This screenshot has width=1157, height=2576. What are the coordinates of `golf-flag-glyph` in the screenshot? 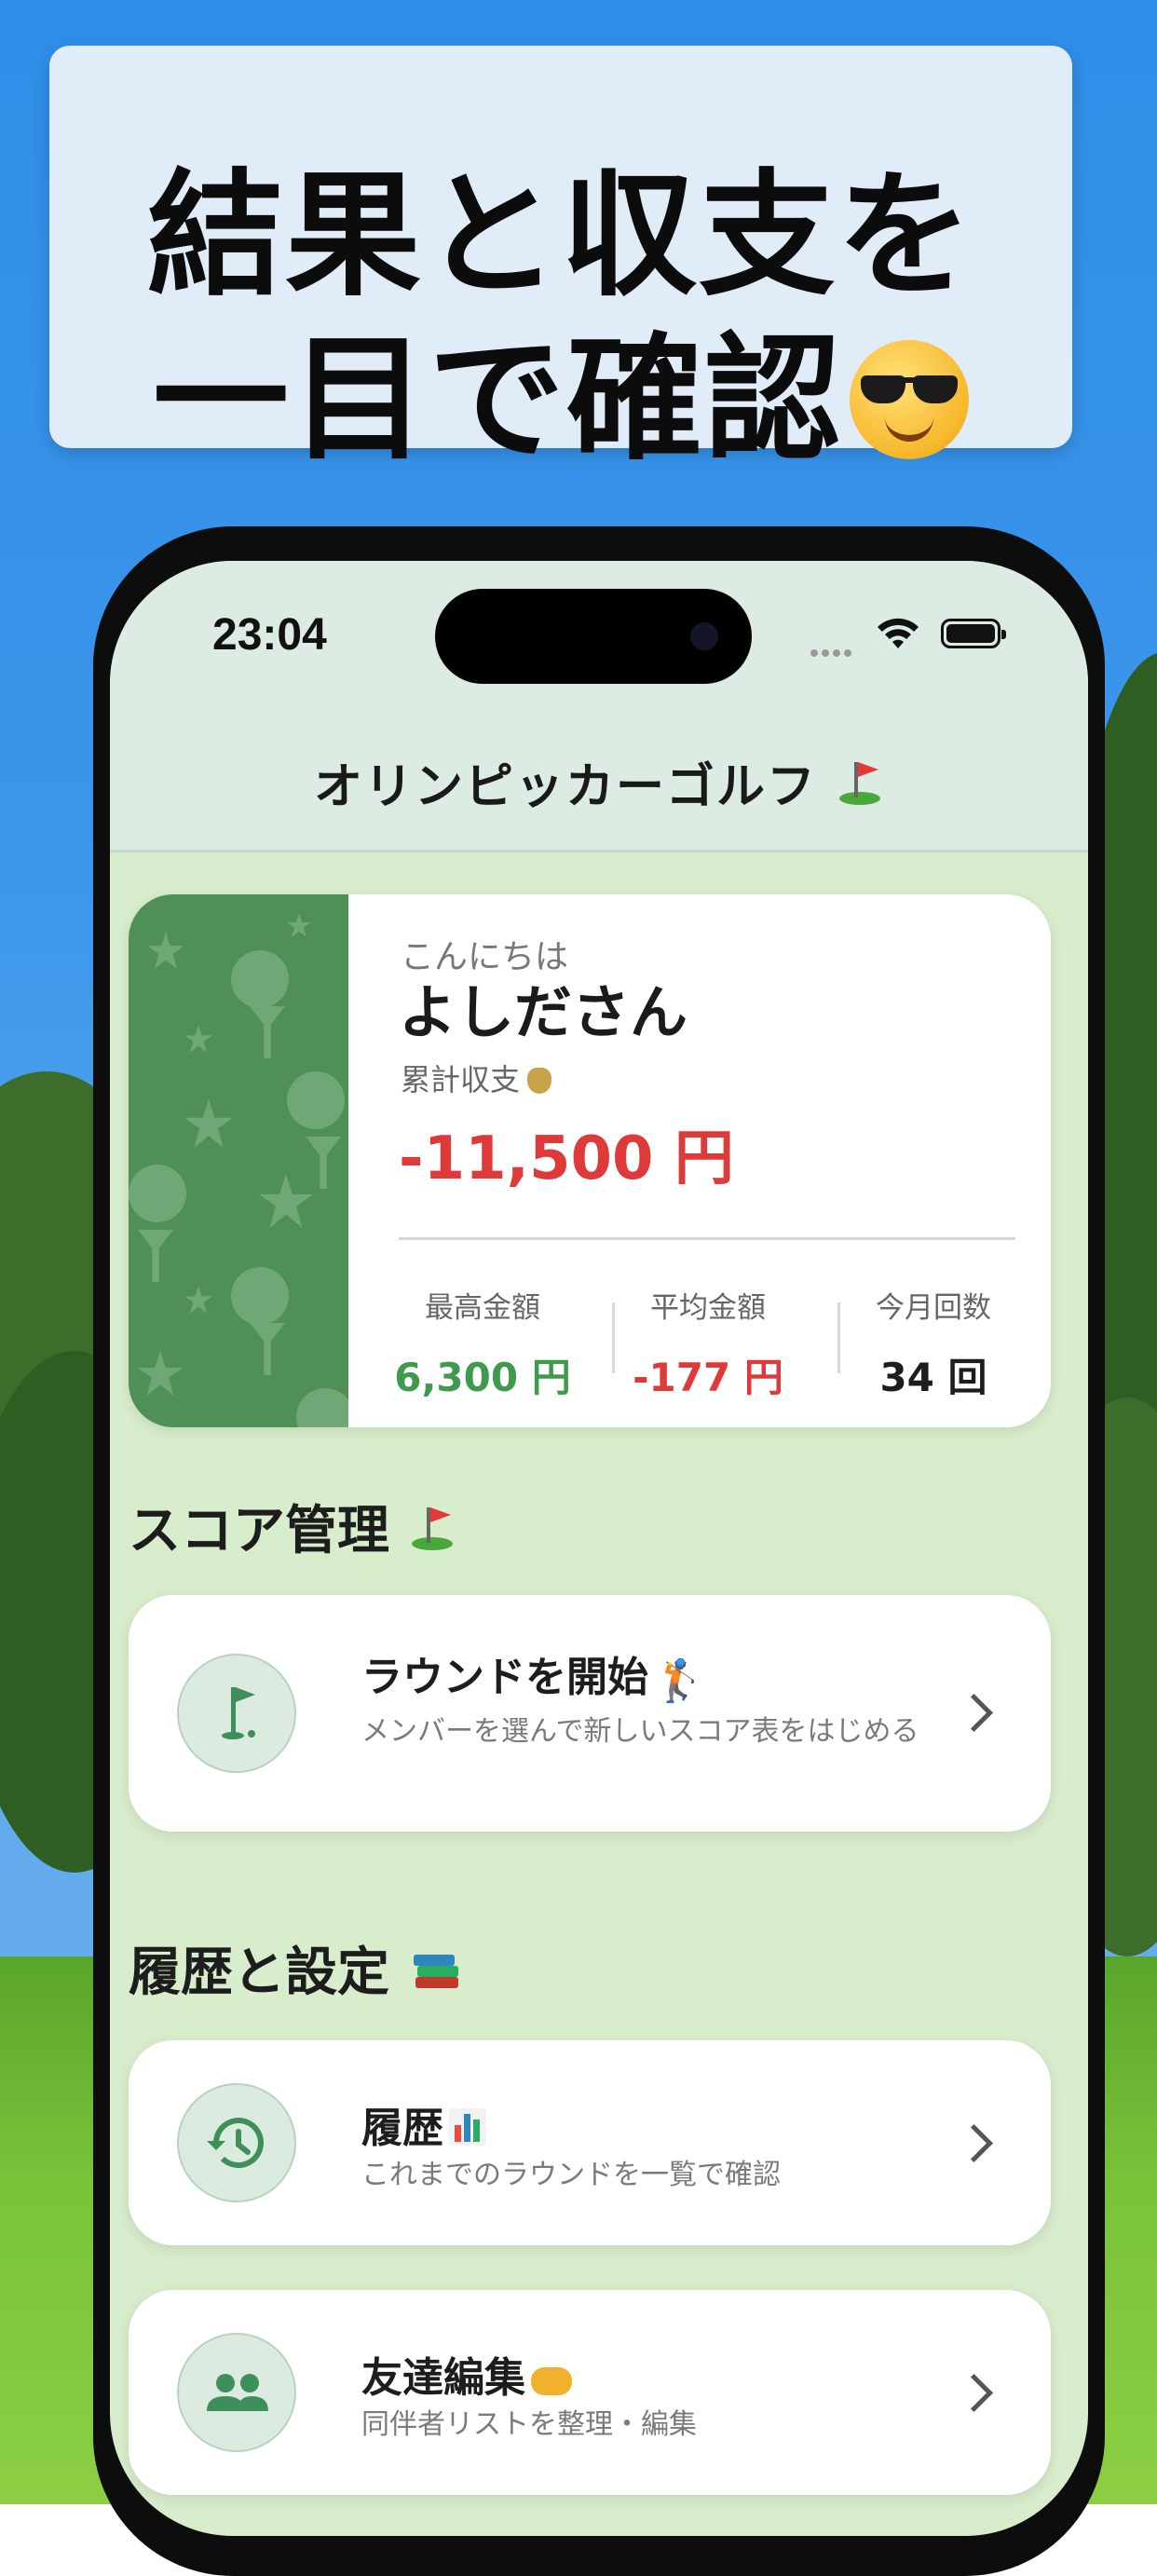 It's located at (238, 1713).